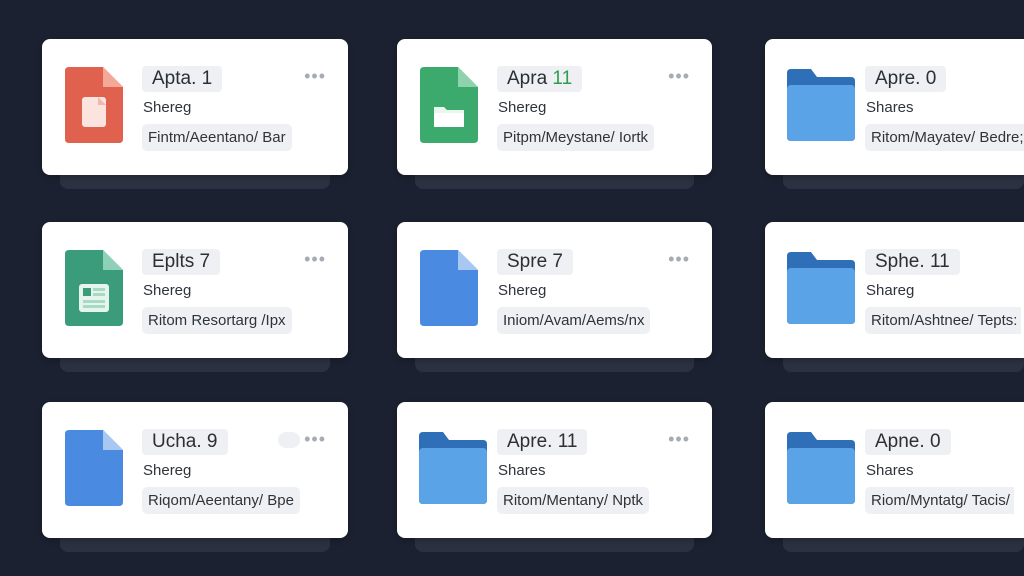 This screenshot has height=576, width=1024. I want to click on card-body: Apne. 0 Shares Riom/Myntatg/ Tacis/, so click(894, 470).